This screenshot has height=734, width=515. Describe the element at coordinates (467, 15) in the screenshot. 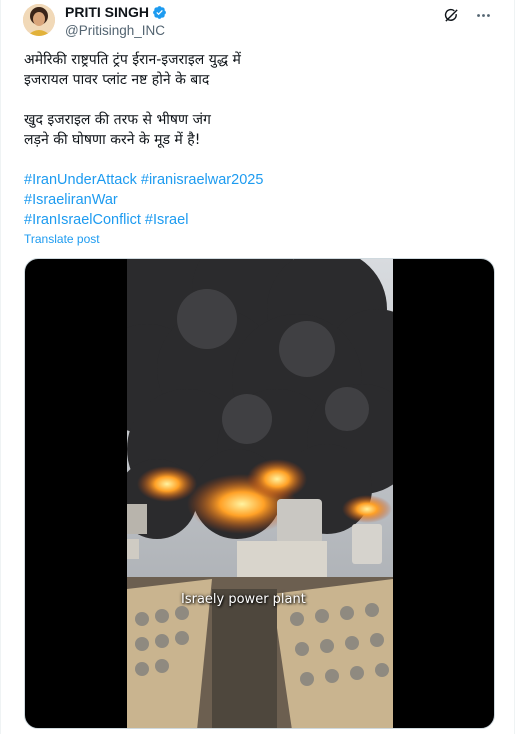

I see `post-header-actions` at that location.